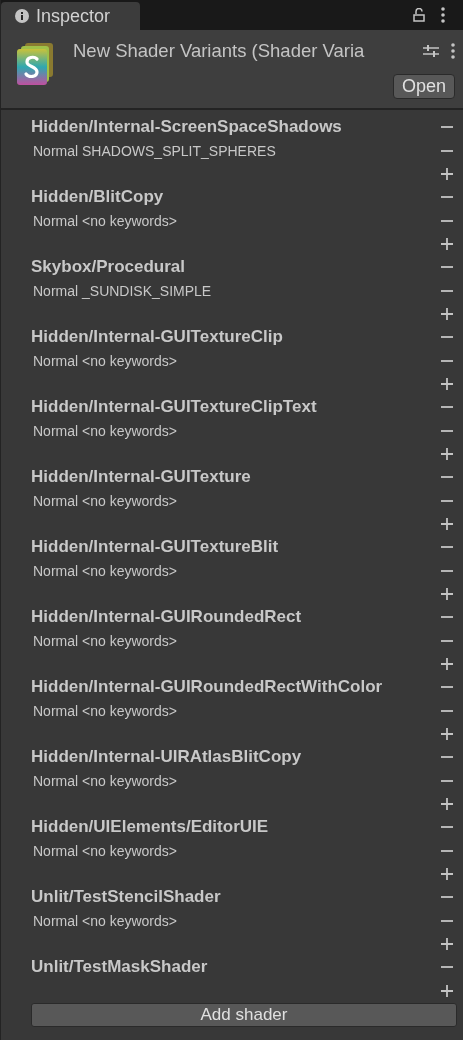 This screenshot has height=1040, width=463. Describe the element at coordinates (22, 16) in the screenshot. I see `info-icon` at that location.